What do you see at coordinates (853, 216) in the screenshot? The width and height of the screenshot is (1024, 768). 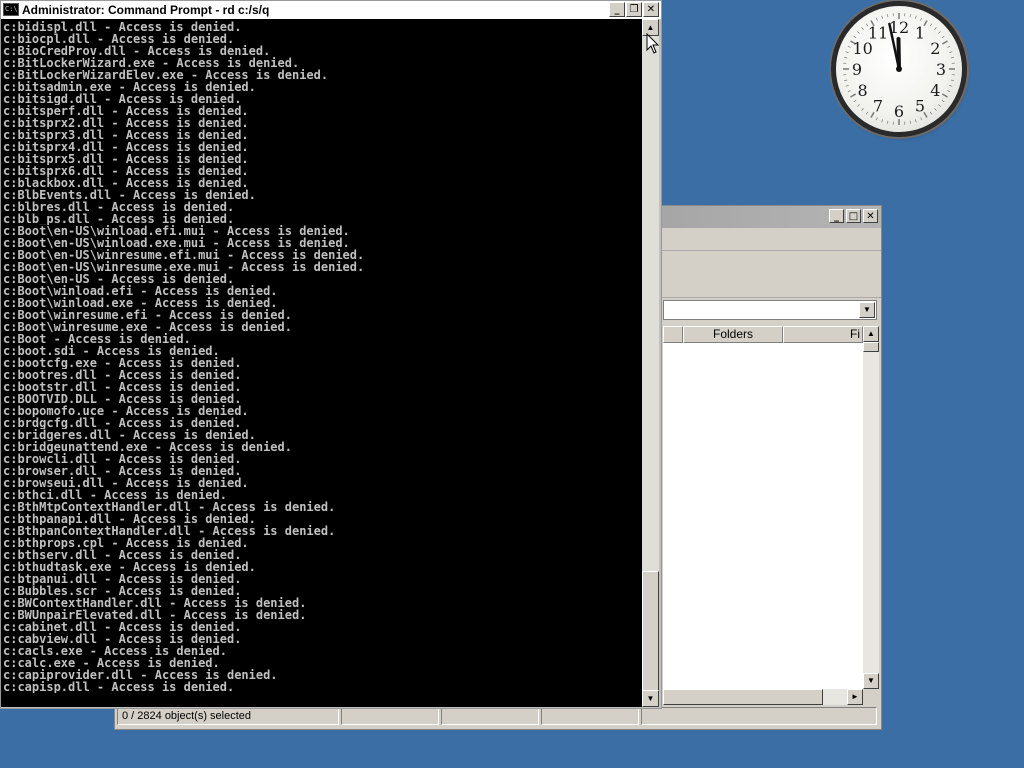 I see `explorer-maximize-button: □` at bounding box center [853, 216].